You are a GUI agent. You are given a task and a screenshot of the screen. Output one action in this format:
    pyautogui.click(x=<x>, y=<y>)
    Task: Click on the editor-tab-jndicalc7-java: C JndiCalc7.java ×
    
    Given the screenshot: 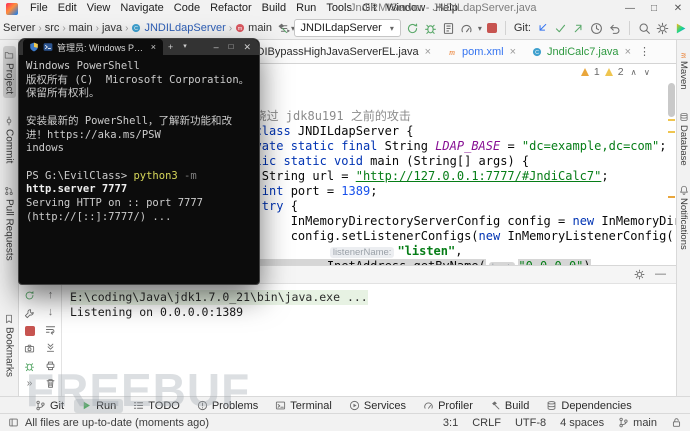 What is the action you would take?
    pyautogui.click(x=581, y=51)
    